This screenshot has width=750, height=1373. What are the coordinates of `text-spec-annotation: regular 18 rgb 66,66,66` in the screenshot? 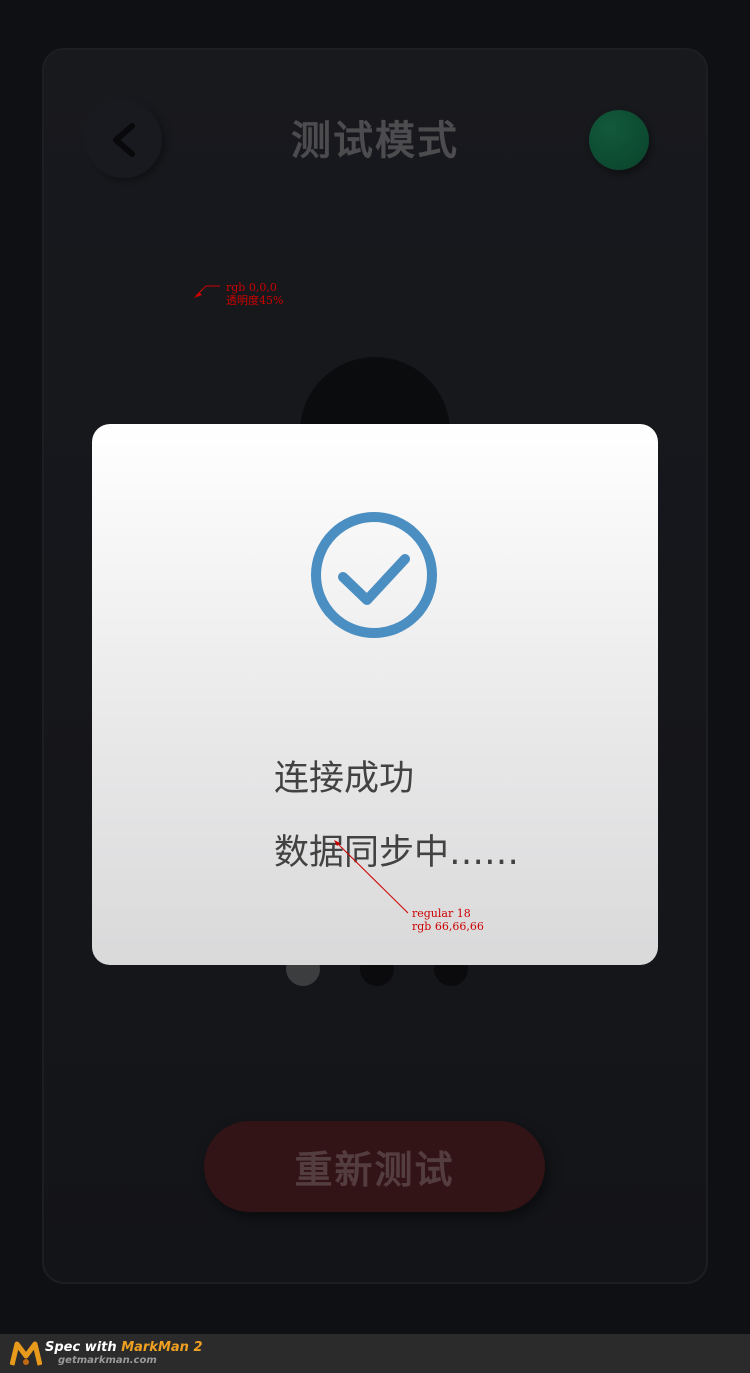 It's located at (448, 920).